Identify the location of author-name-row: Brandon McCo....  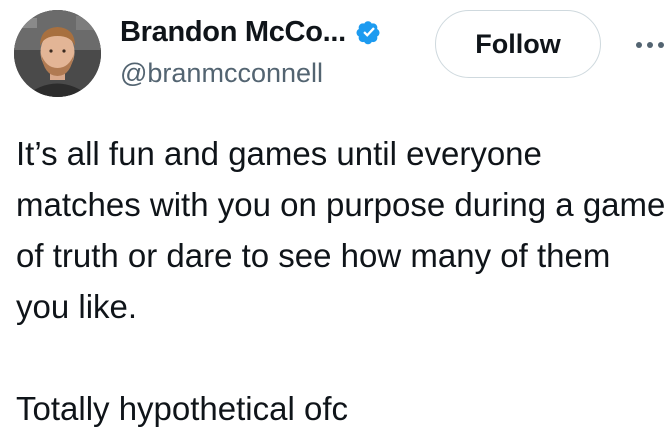
(252, 32).